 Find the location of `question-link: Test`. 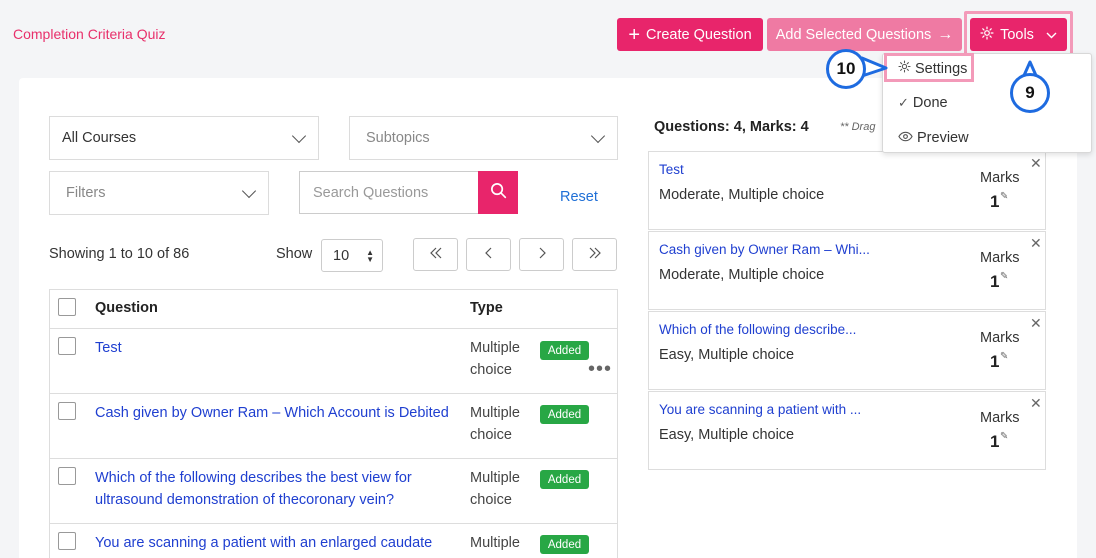

question-link: Test is located at coordinates (275, 348).